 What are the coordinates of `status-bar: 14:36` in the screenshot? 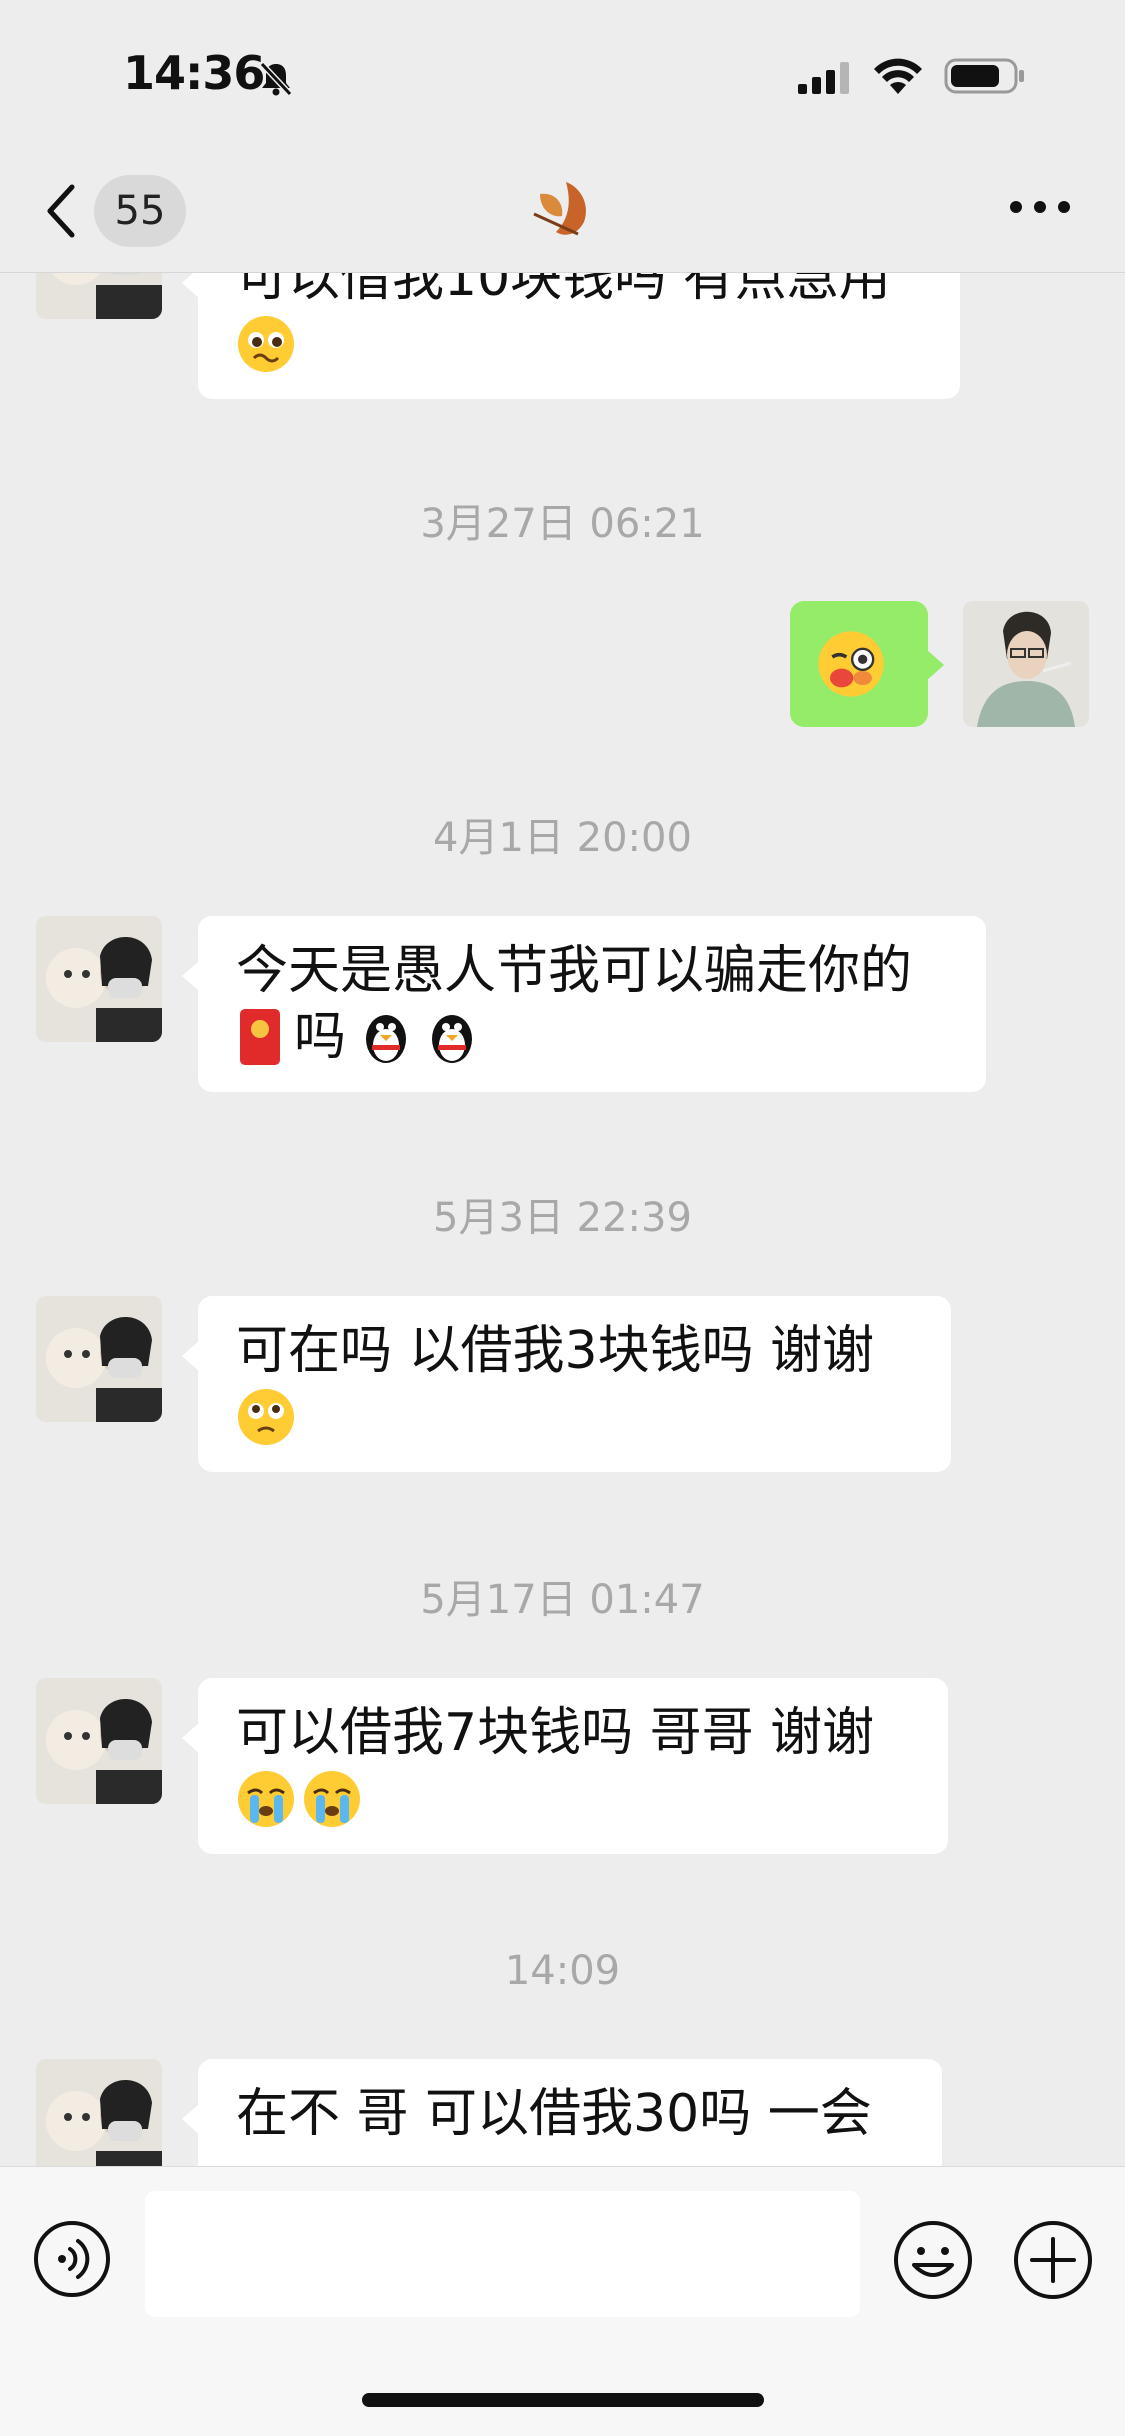 It's located at (562, 75).